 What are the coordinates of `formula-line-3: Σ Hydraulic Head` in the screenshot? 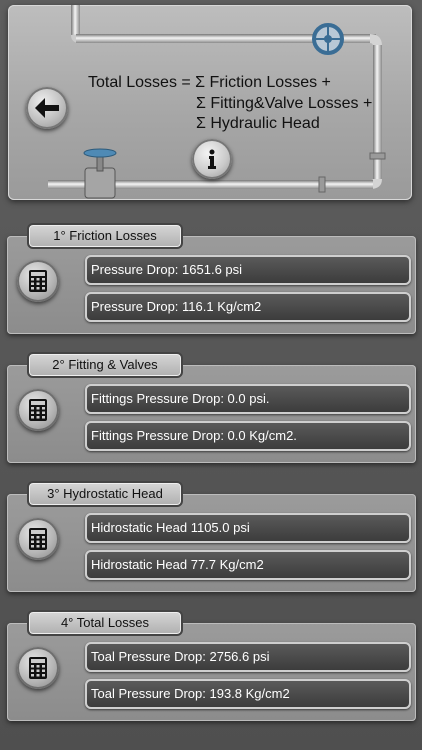 It's located at (258, 123).